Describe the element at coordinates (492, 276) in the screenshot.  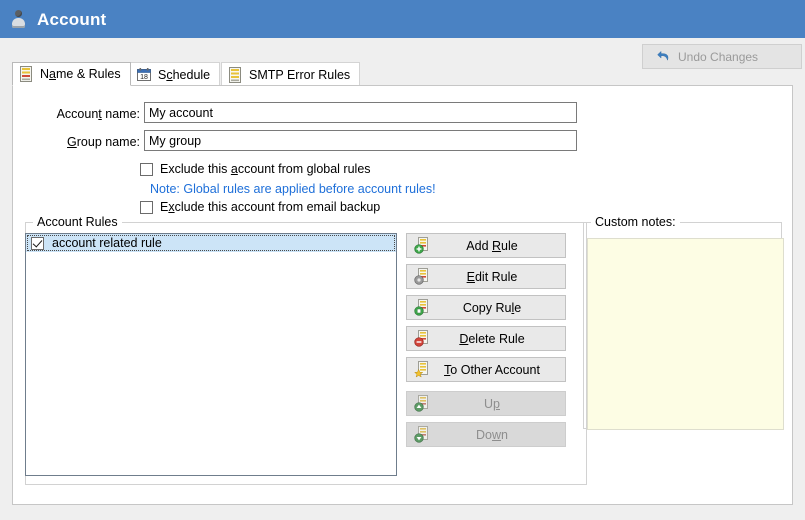
I see `edit-rule-label: Edit Rule` at that location.